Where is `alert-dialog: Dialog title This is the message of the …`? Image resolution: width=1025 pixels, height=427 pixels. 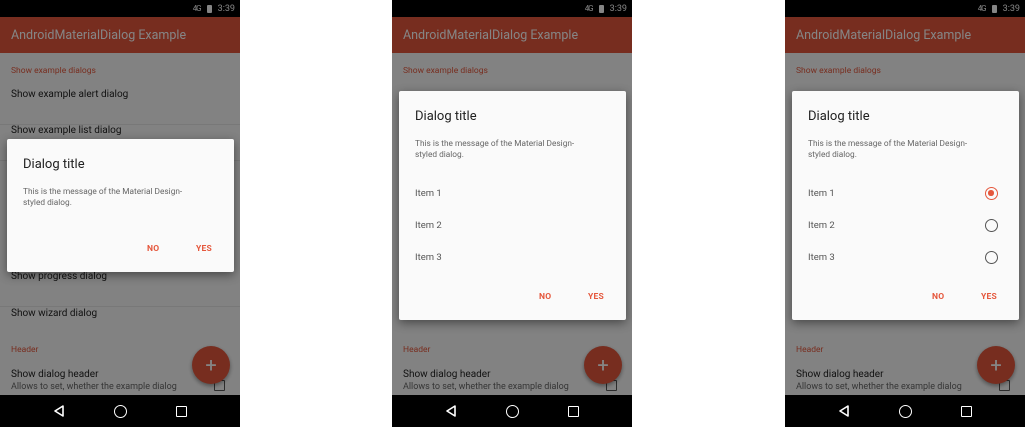 alert-dialog: Dialog title This is the message of the … is located at coordinates (120, 205).